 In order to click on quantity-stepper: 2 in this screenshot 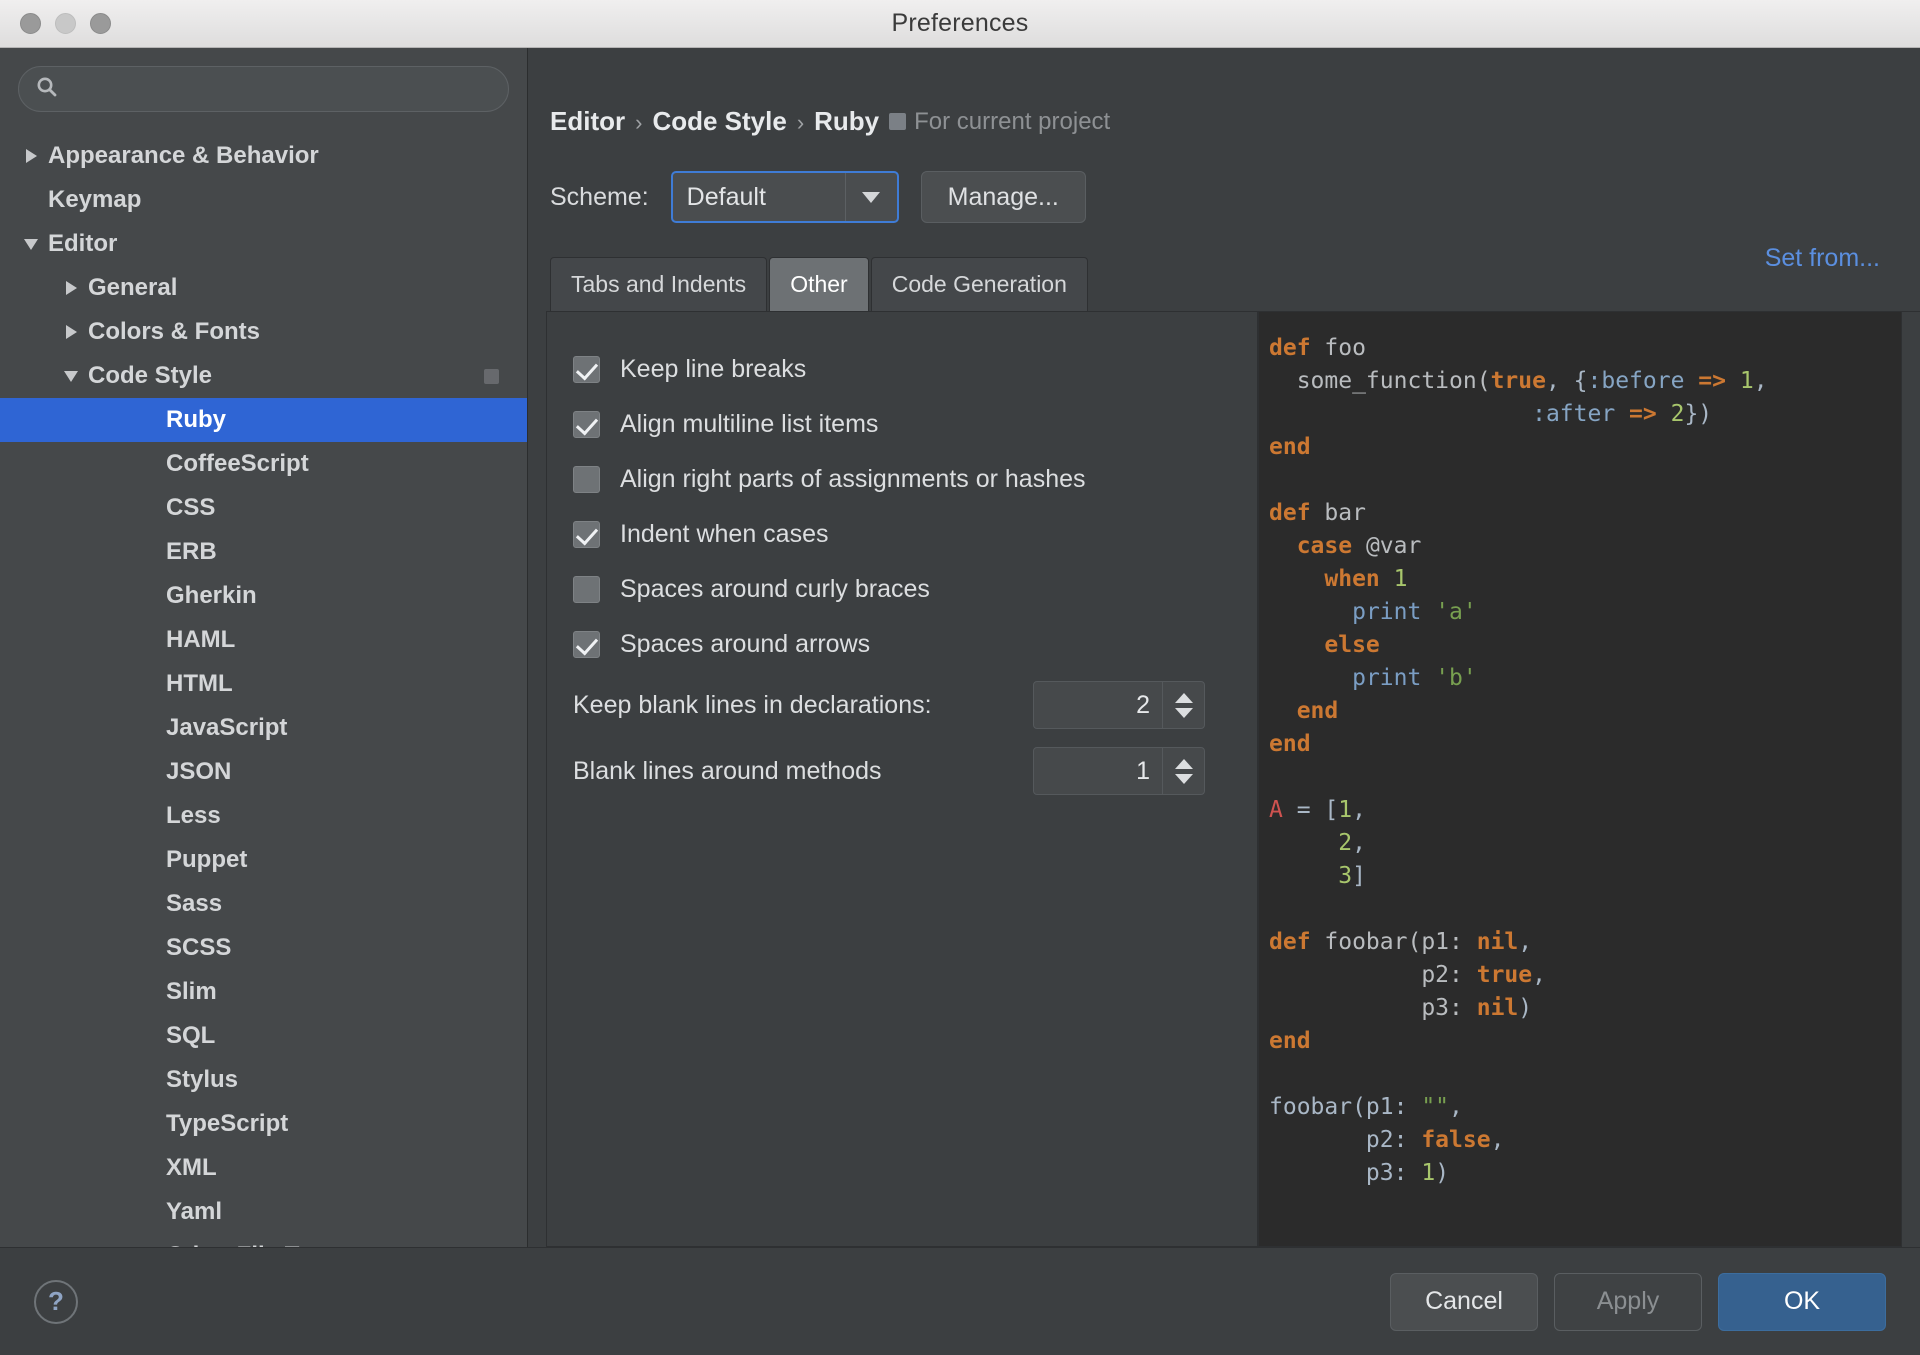, I will do `click(1119, 705)`.